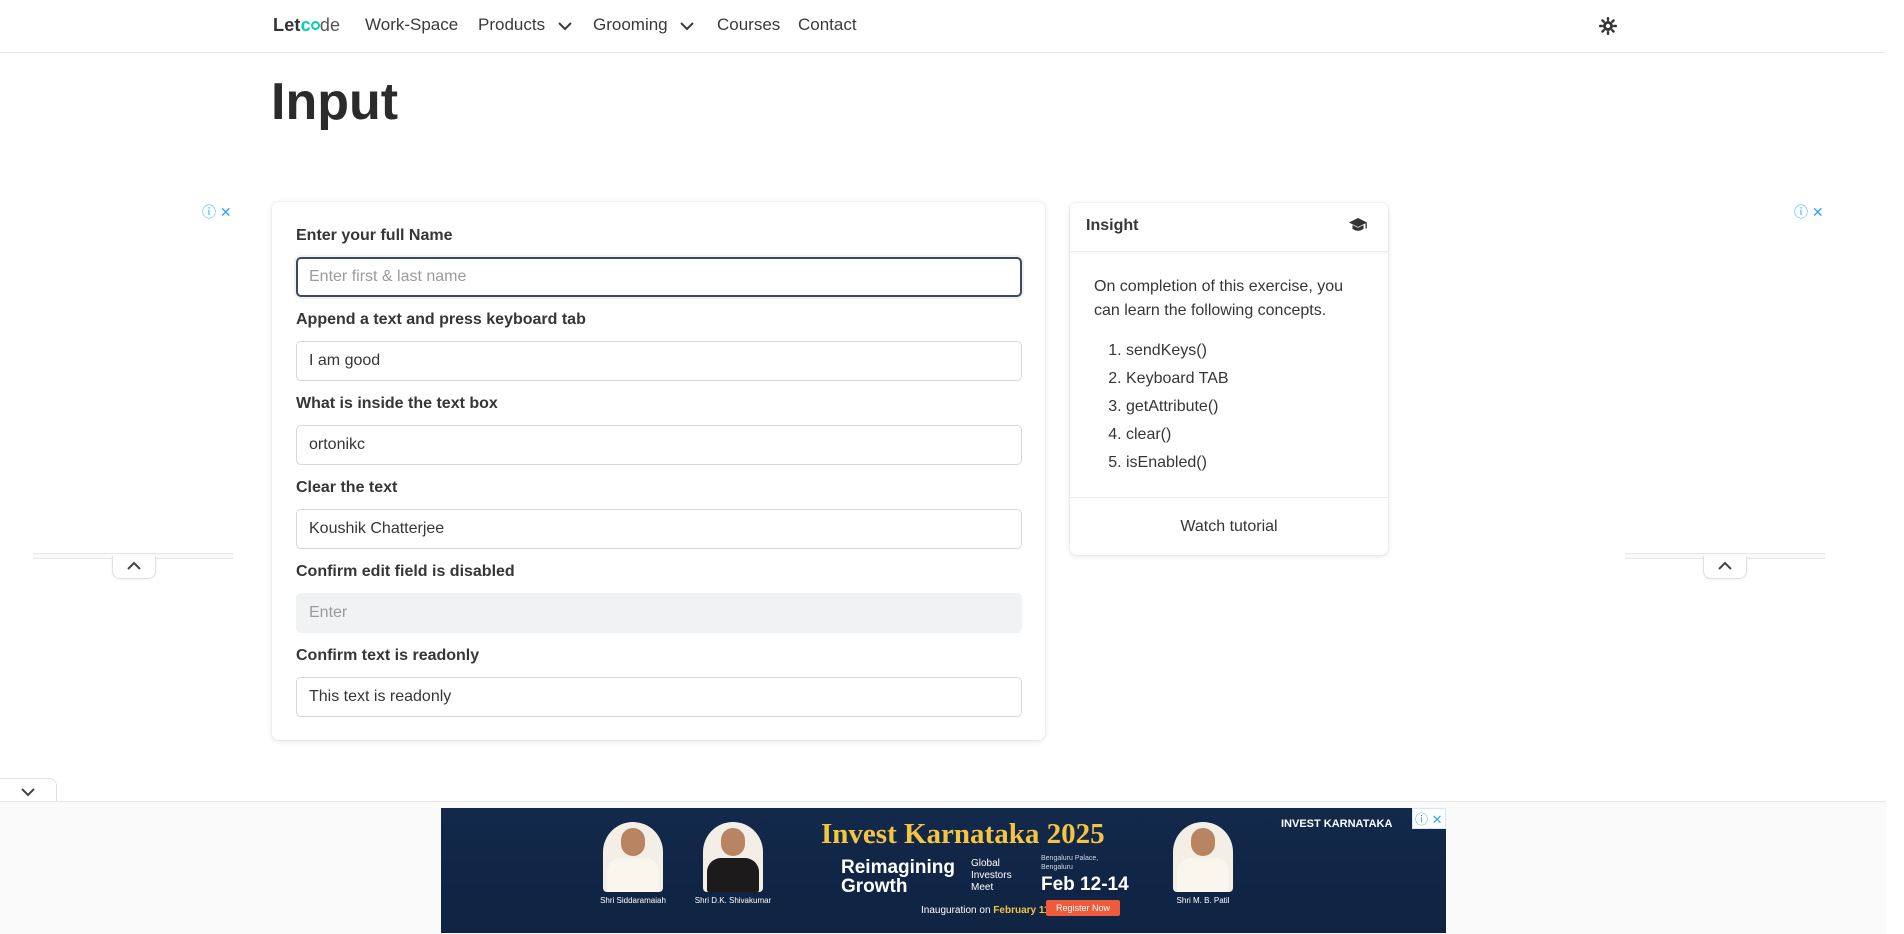 This screenshot has height=934, width=1904. I want to click on readonly-field-label: Confirm text is readonly, so click(388, 655).